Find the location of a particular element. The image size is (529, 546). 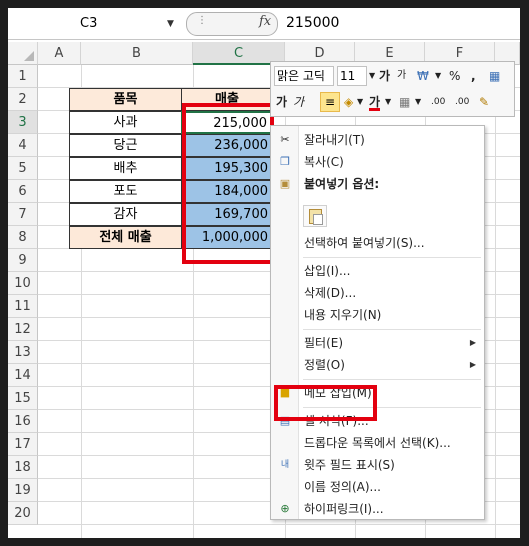

align-center-icon: ≡ is located at coordinates (330, 102).